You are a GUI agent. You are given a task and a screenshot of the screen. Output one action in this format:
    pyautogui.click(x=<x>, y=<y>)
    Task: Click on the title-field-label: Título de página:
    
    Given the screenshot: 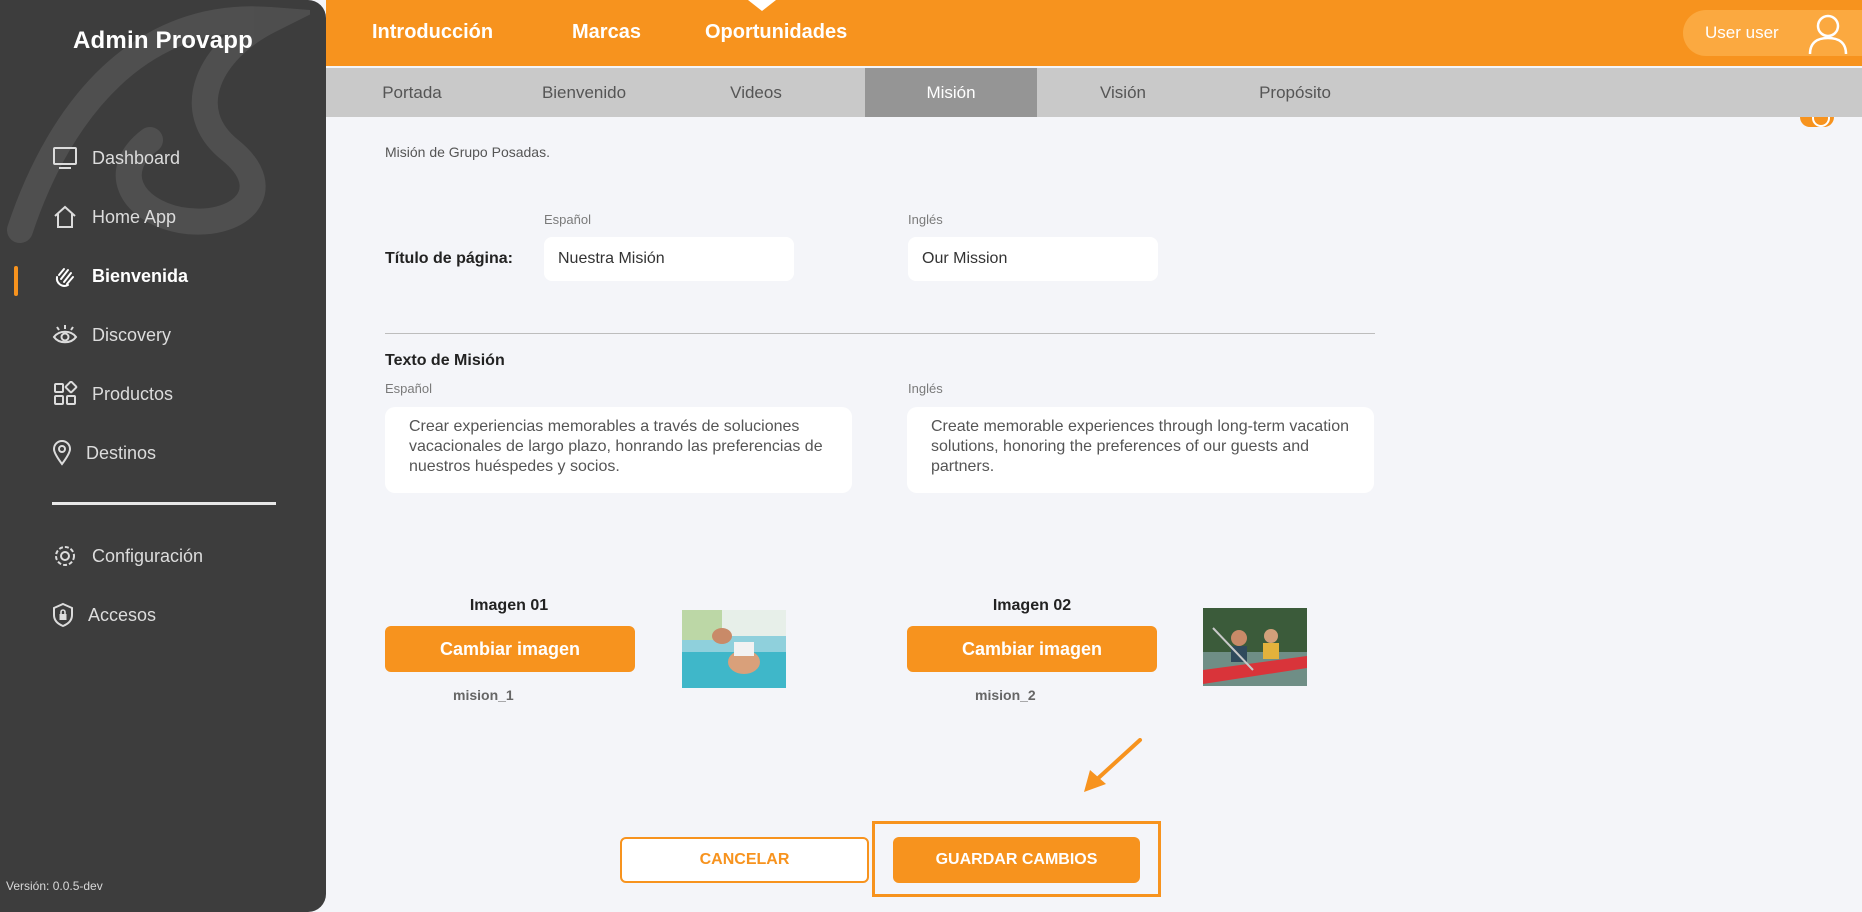 What is the action you would take?
    pyautogui.click(x=449, y=258)
    